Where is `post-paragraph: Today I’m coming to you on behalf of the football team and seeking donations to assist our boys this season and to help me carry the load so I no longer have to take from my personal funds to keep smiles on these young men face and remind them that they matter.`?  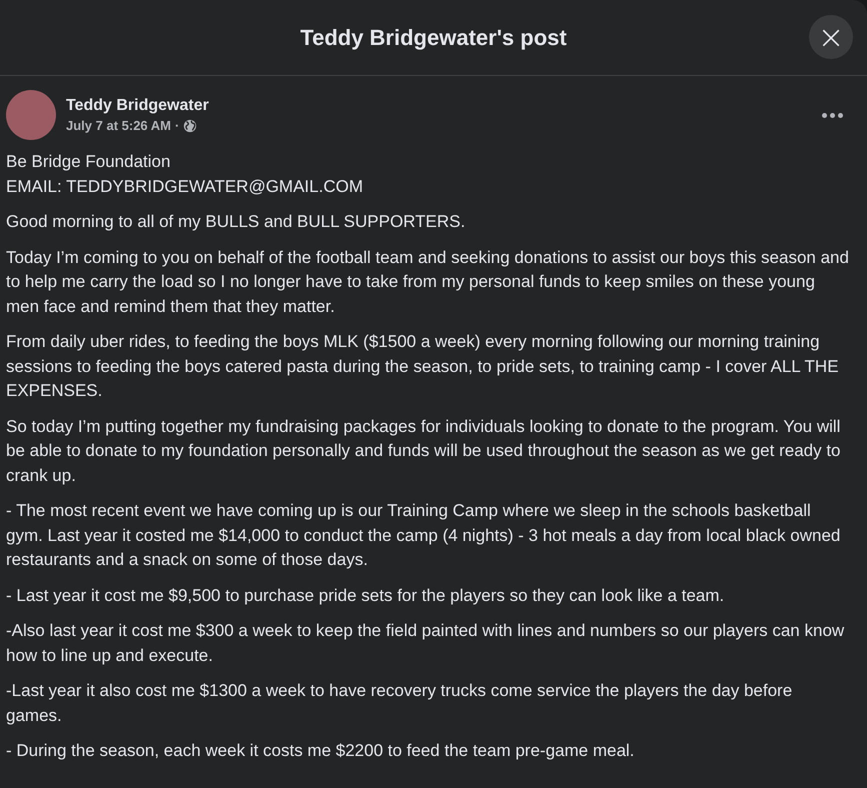 post-paragraph: Today I’m coming to you on behalf of the football team and seeking donations to assist our boys this season and to help me carry the load so I no longer have to take from my personal funds to keep smiles on these young men face and remind them that they matter. is located at coordinates (428, 282).